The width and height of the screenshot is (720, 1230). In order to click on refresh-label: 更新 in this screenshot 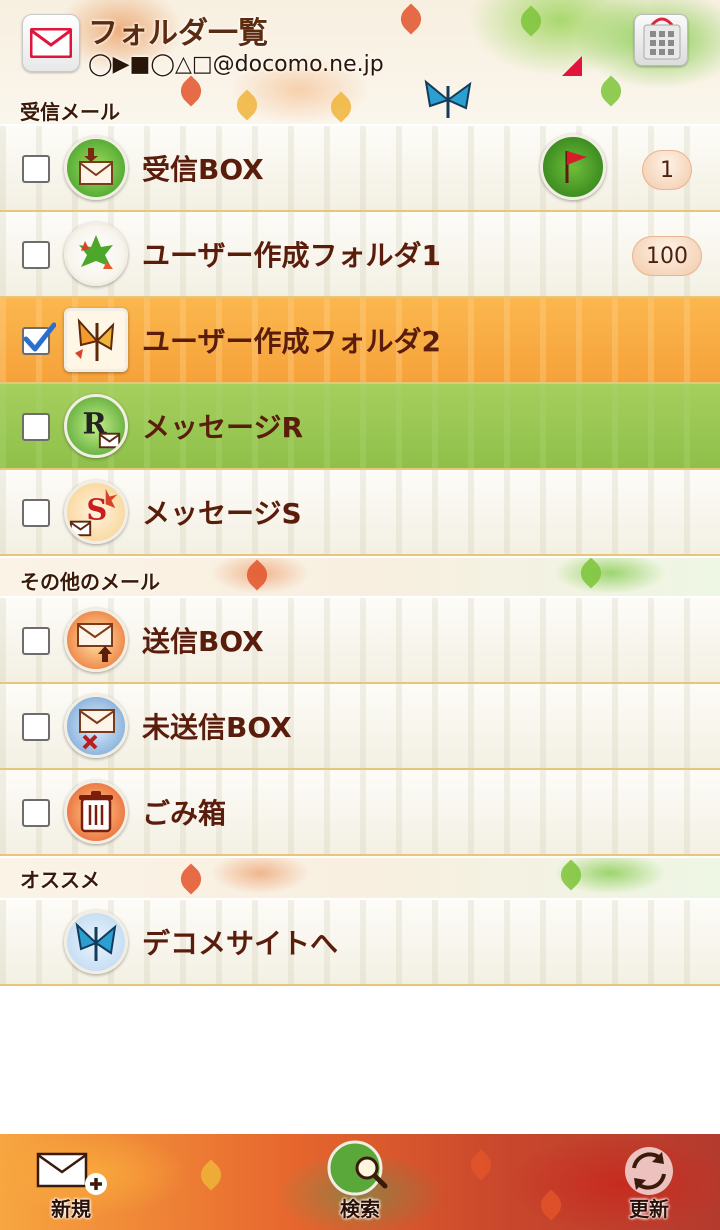, I will do `click(649, 1209)`.